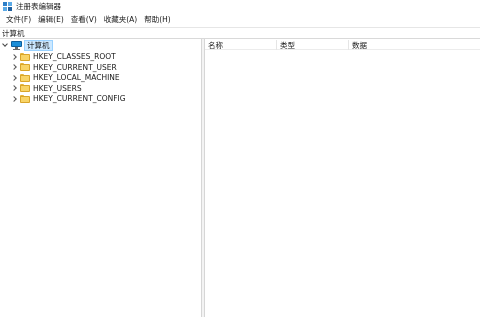 The width and height of the screenshot is (480, 317). What do you see at coordinates (74, 56) in the screenshot?
I see `tree-item-label: HKEY_CLASSES_ROOT` at bounding box center [74, 56].